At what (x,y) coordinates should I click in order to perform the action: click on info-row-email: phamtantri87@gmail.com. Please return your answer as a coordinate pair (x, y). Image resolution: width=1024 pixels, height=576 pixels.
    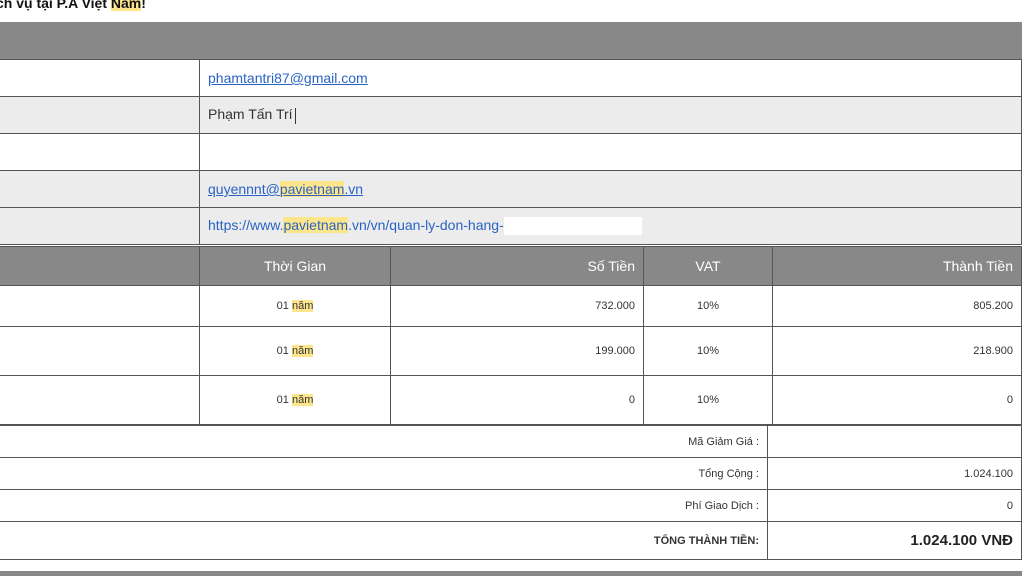
    Looking at the image, I should click on (511, 78).